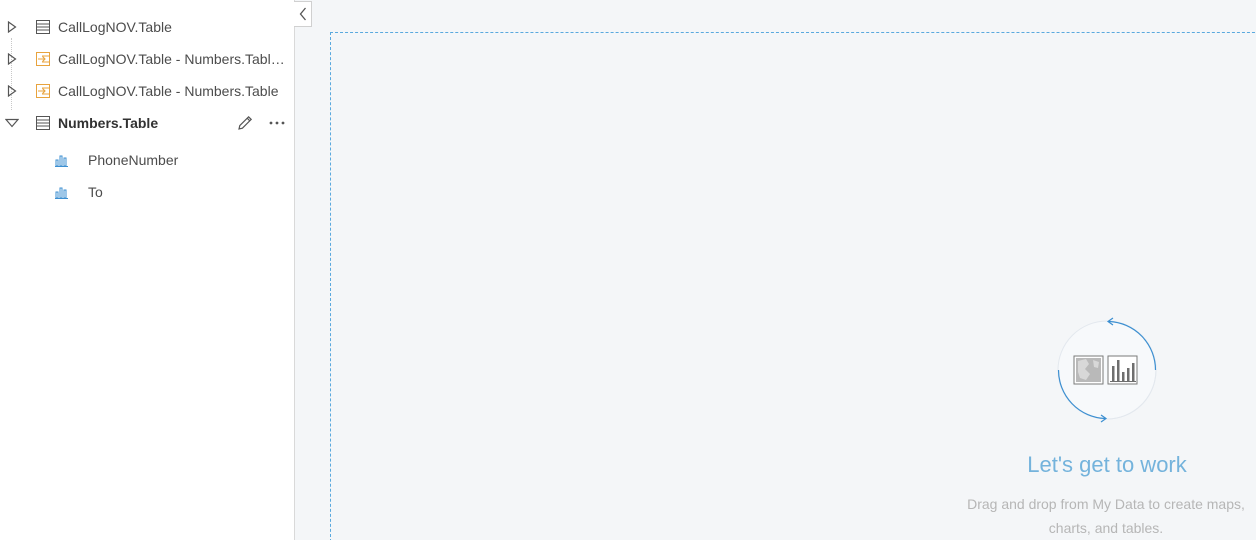  Describe the element at coordinates (108, 123) in the screenshot. I see `dataset-label: Numbers.Table` at that location.